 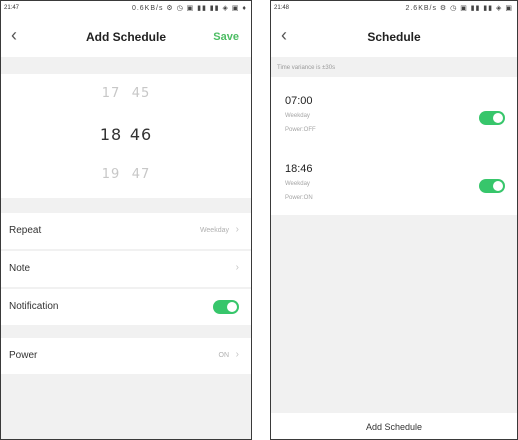 I want to click on time-variance-note: Time variance is ±30s, so click(x=306, y=68).